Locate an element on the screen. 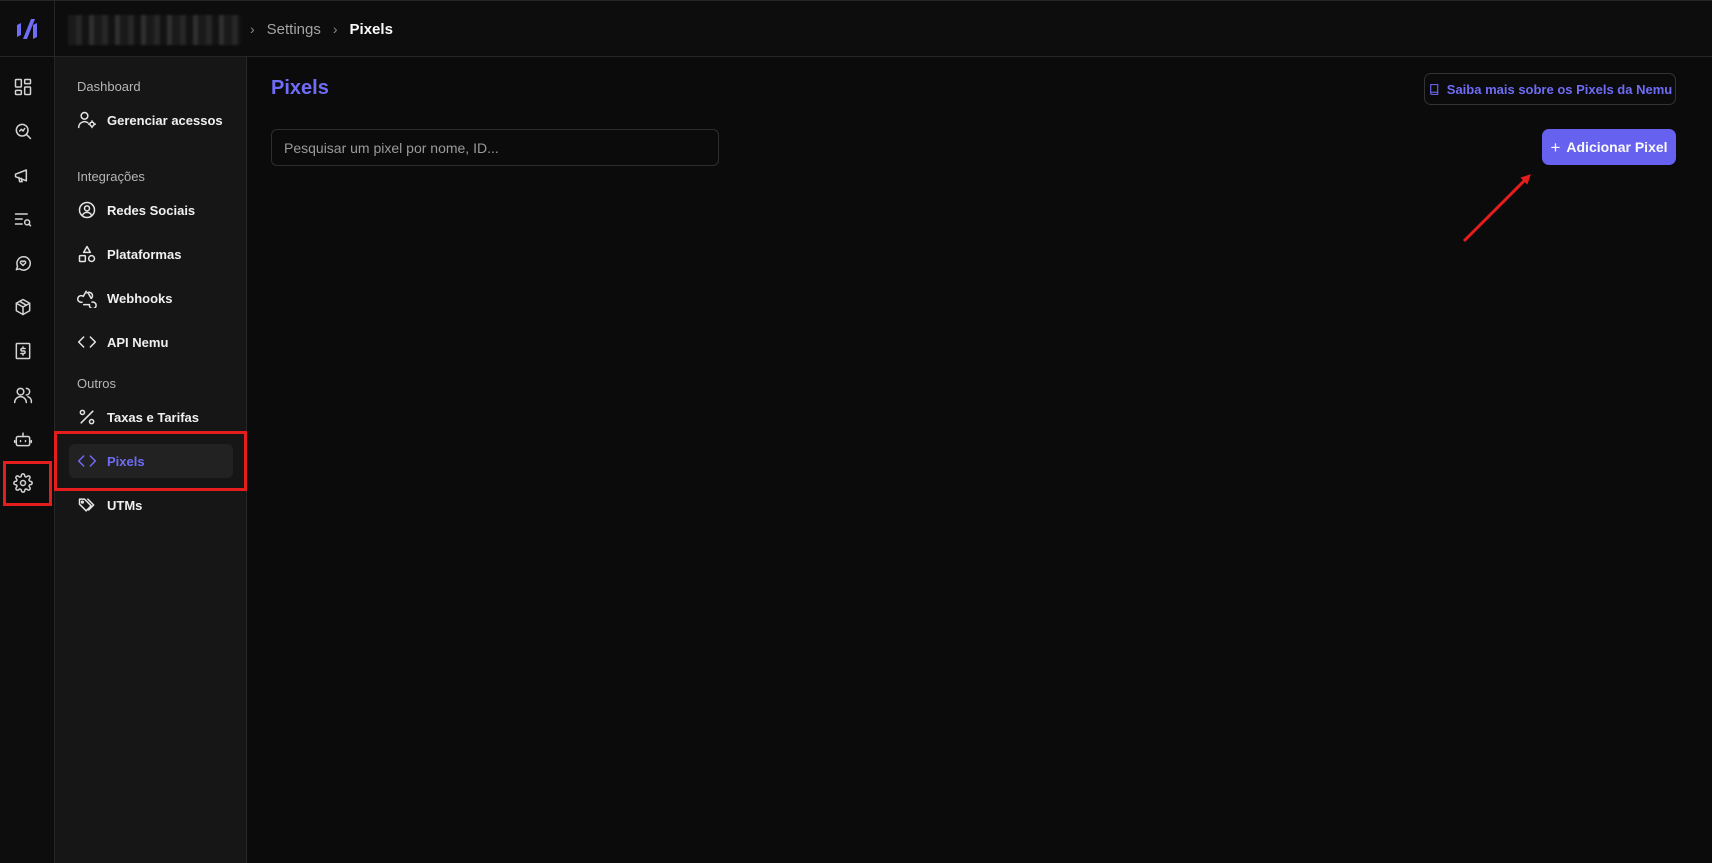 This screenshot has height=863, width=1712. users-icon is located at coordinates (23, 395).